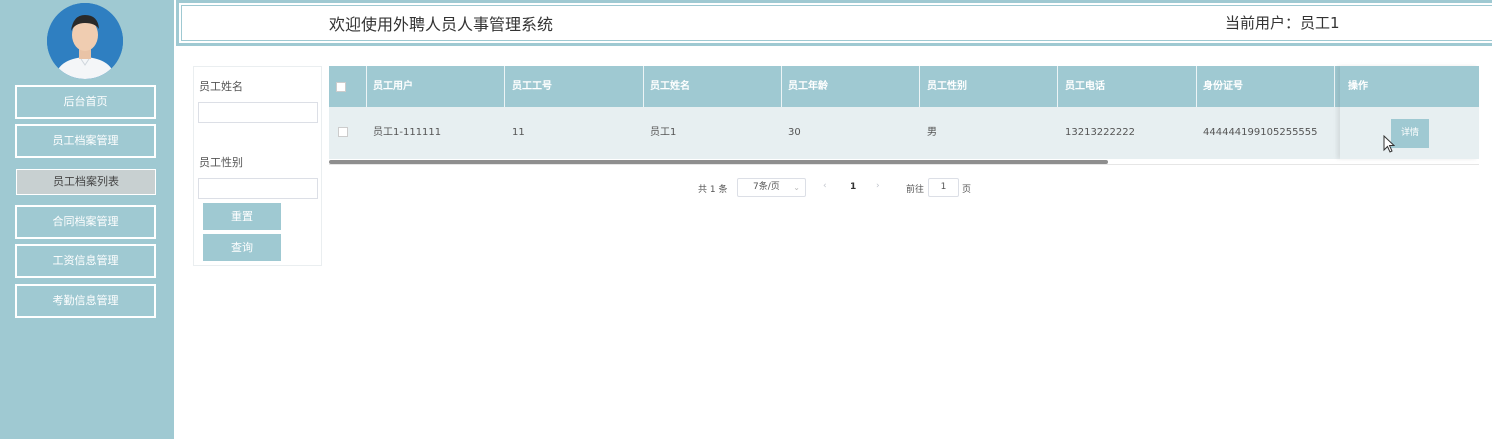  I want to click on next-page-icon: ›, so click(878, 186).